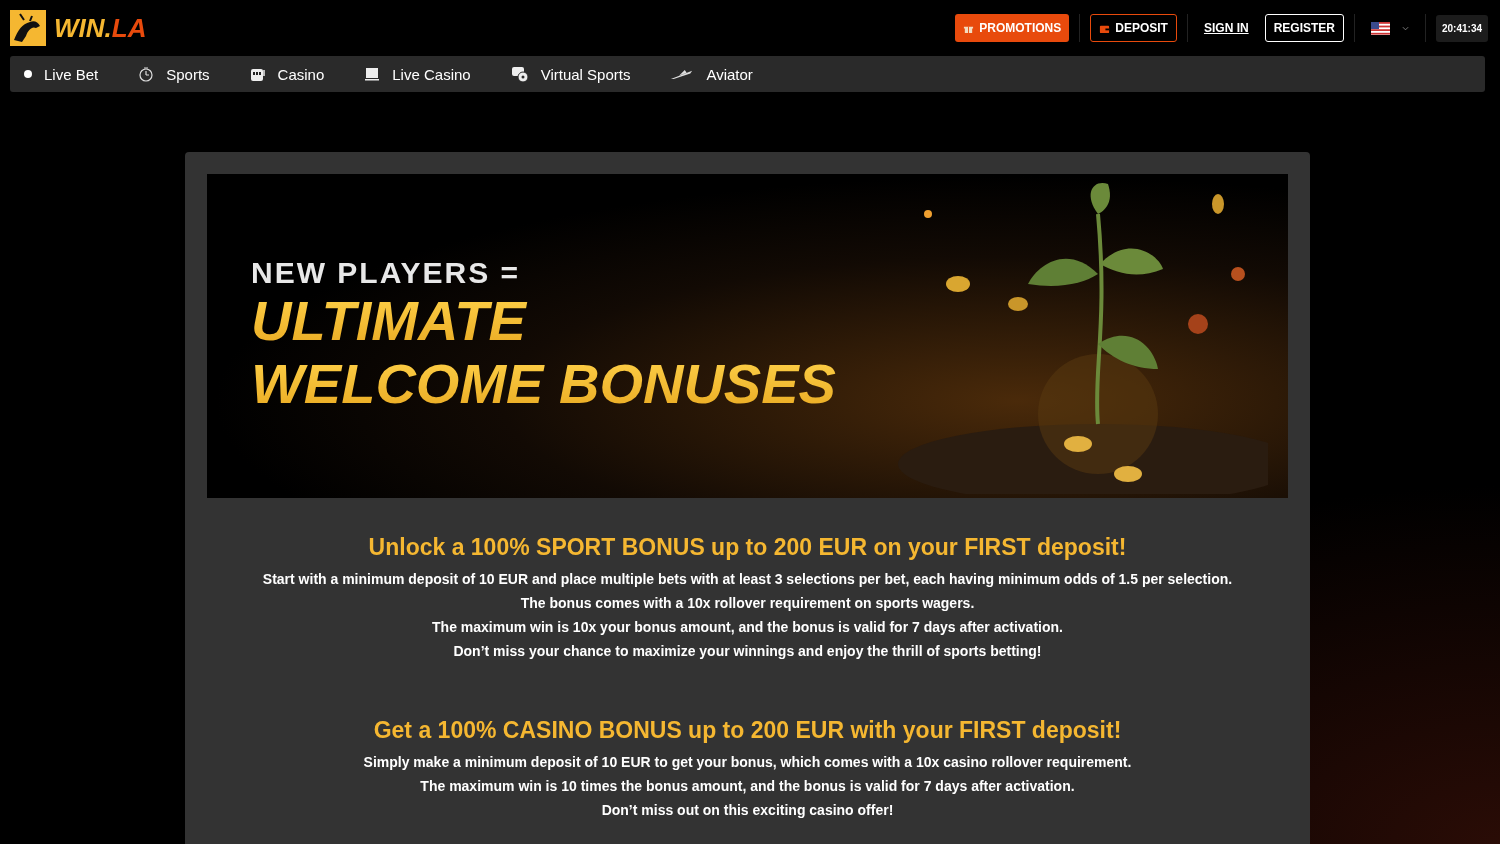 The width and height of the screenshot is (1500, 844). What do you see at coordinates (747, 730) in the screenshot?
I see `bonus-title: Get a 100% CASINO BONUS up to 200 EUR with your FIRST deposit!` at bounding box center [747, 730].